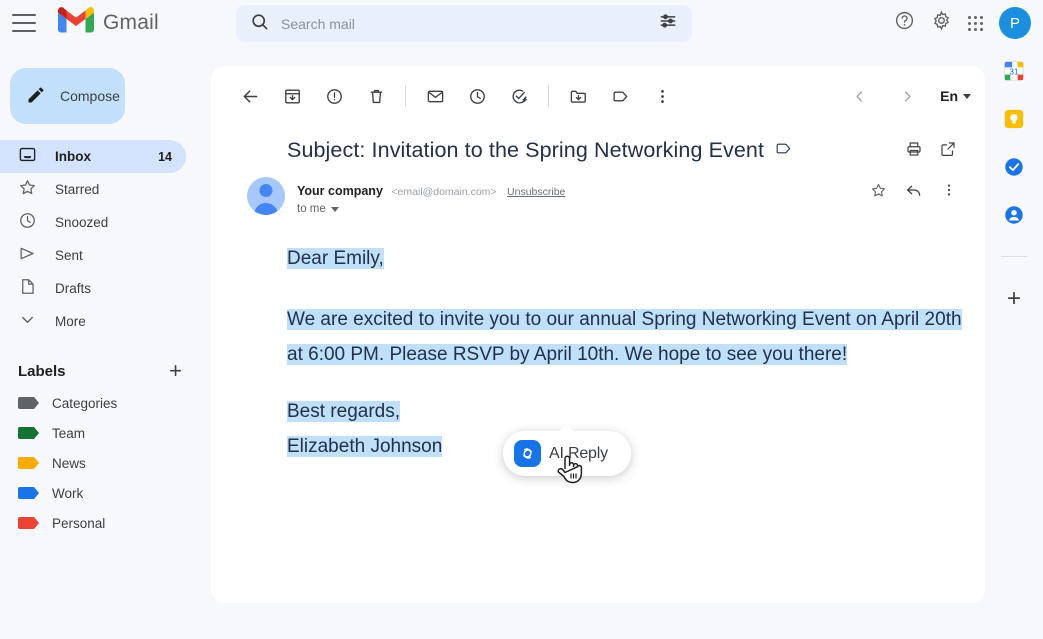  Describe the element at coordinates (27, 223) in the screenshot. I see `clock-icon` at that location.